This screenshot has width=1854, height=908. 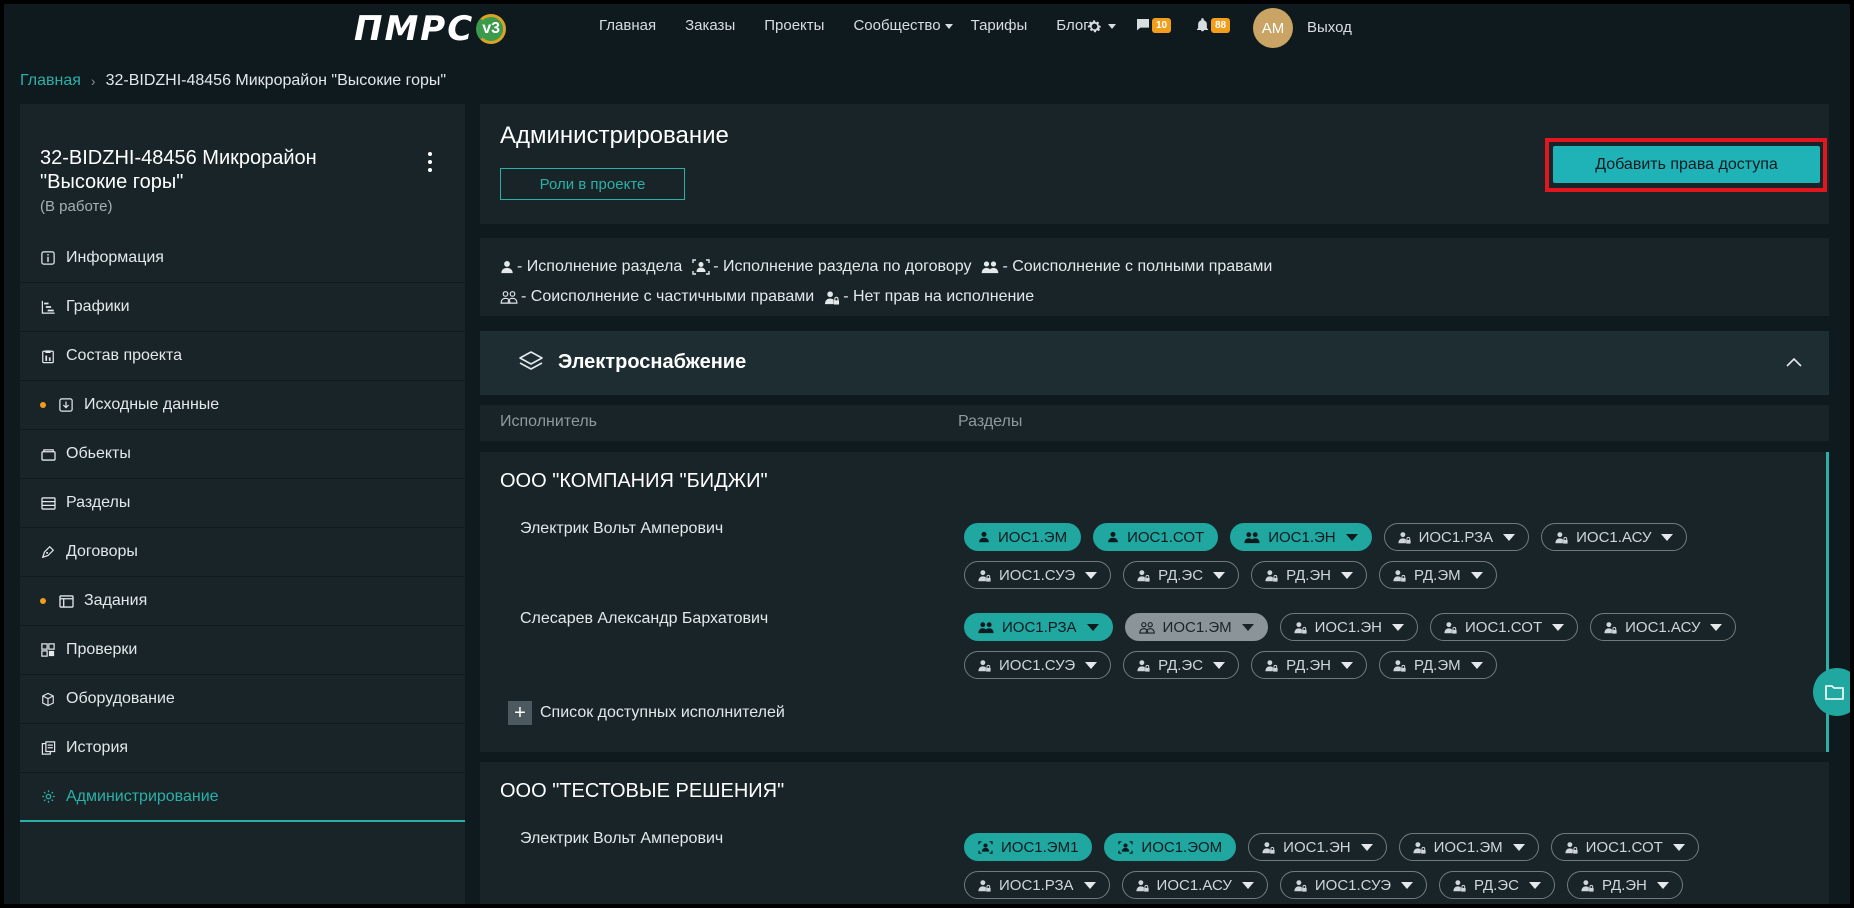 I want to click on project-roles-button: Роли в проекте, so click(x=592, y=184).